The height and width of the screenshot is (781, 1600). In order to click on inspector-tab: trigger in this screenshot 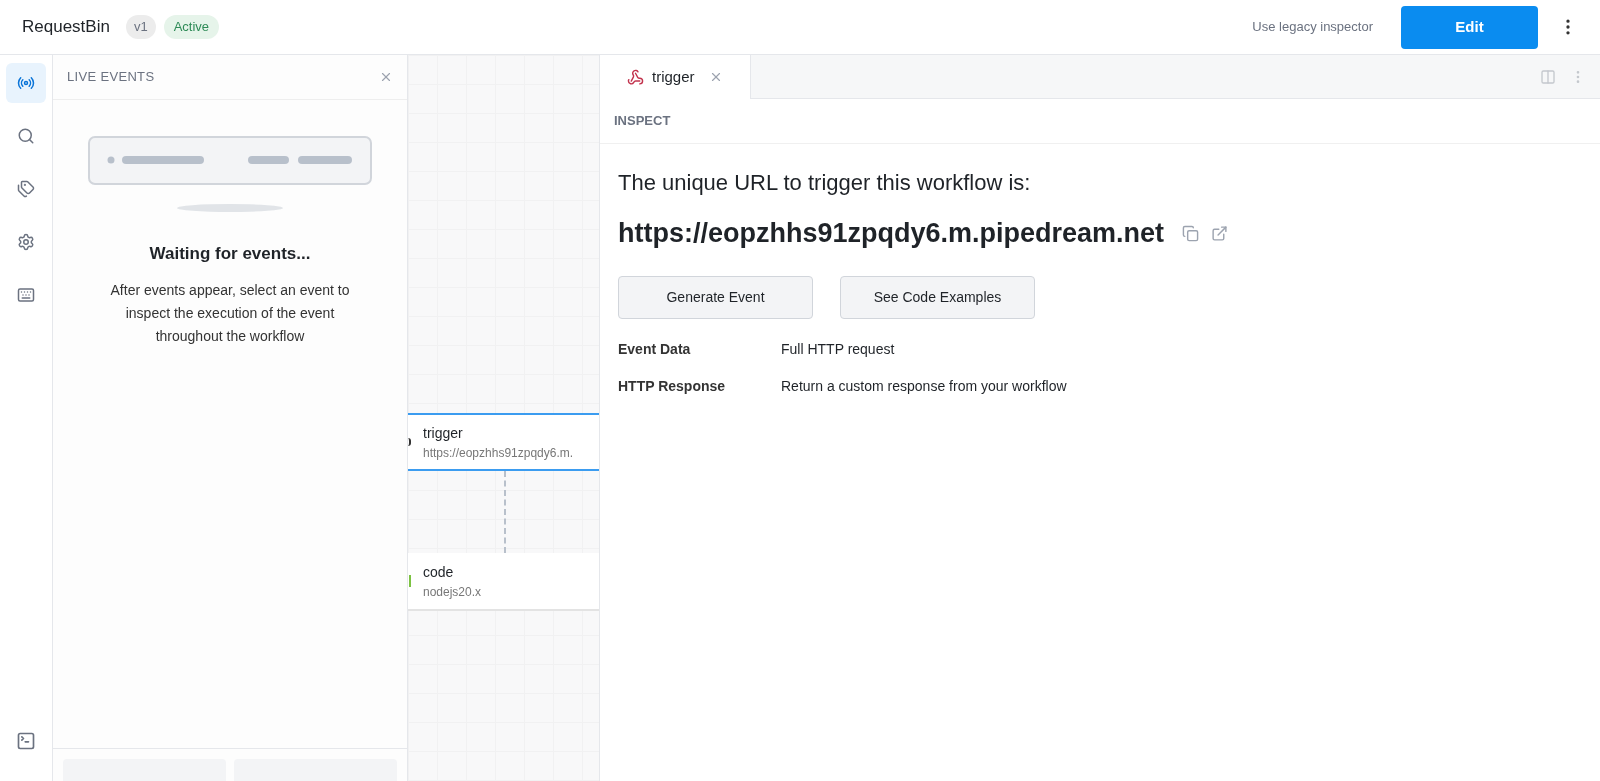, I will do `click(675, 77)`.